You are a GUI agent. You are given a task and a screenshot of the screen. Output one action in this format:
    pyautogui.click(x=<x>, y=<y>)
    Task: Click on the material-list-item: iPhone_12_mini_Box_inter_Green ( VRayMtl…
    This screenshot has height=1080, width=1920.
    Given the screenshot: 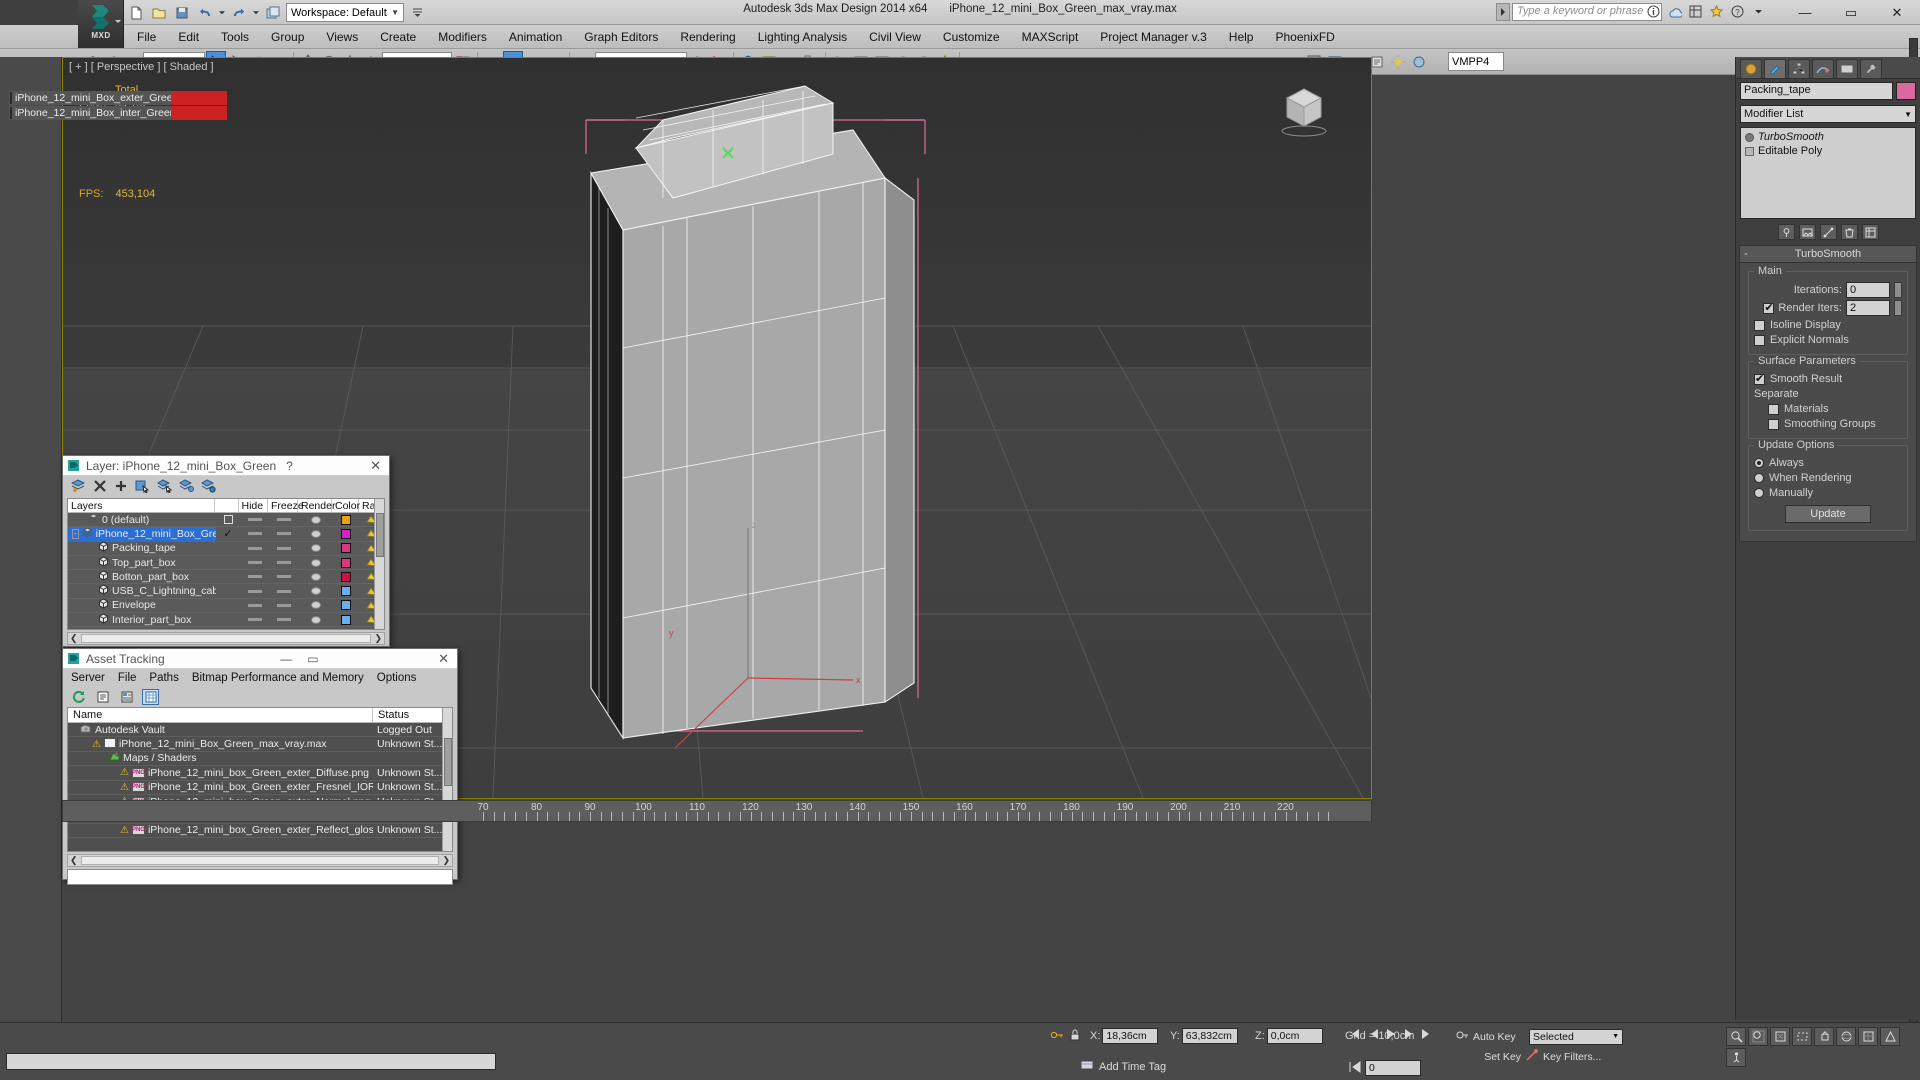 What is the action you would take?
    pyautogui.click(x=118, y=113)
    